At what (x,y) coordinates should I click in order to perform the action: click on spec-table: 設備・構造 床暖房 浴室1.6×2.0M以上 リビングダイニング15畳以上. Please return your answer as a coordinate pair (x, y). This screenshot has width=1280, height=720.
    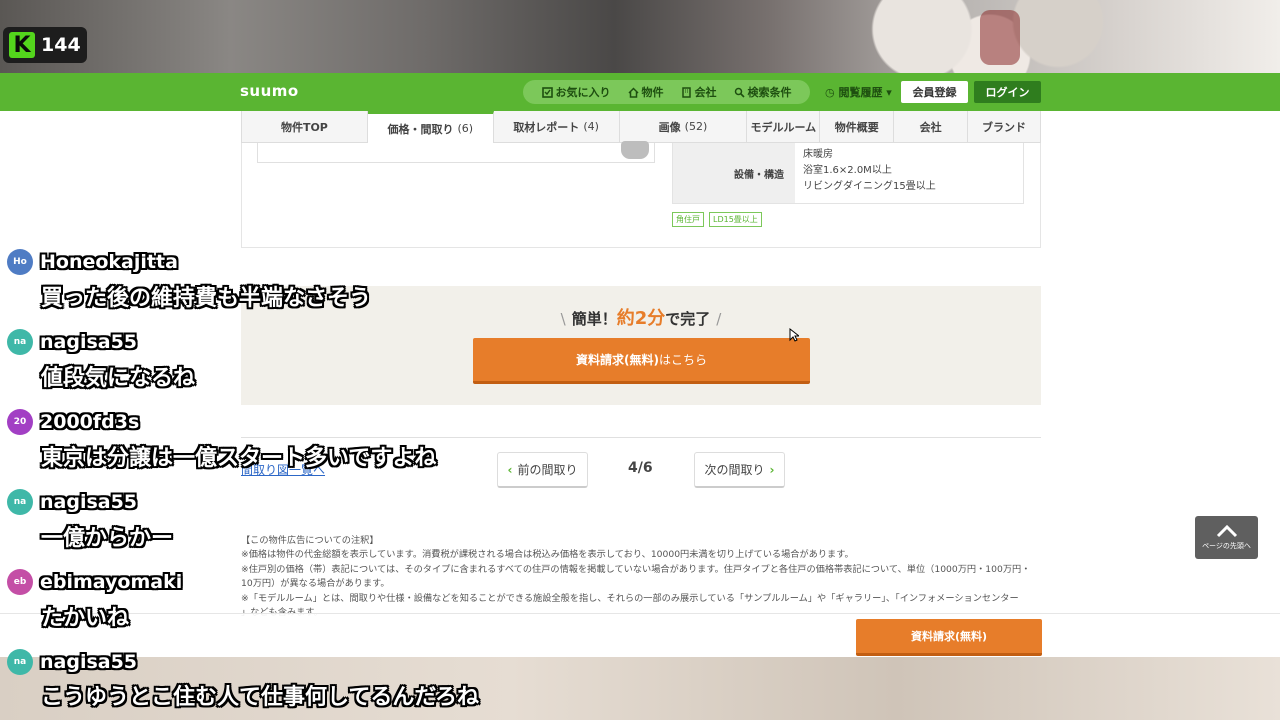
    Looking at the image, I should click on (848, 173).